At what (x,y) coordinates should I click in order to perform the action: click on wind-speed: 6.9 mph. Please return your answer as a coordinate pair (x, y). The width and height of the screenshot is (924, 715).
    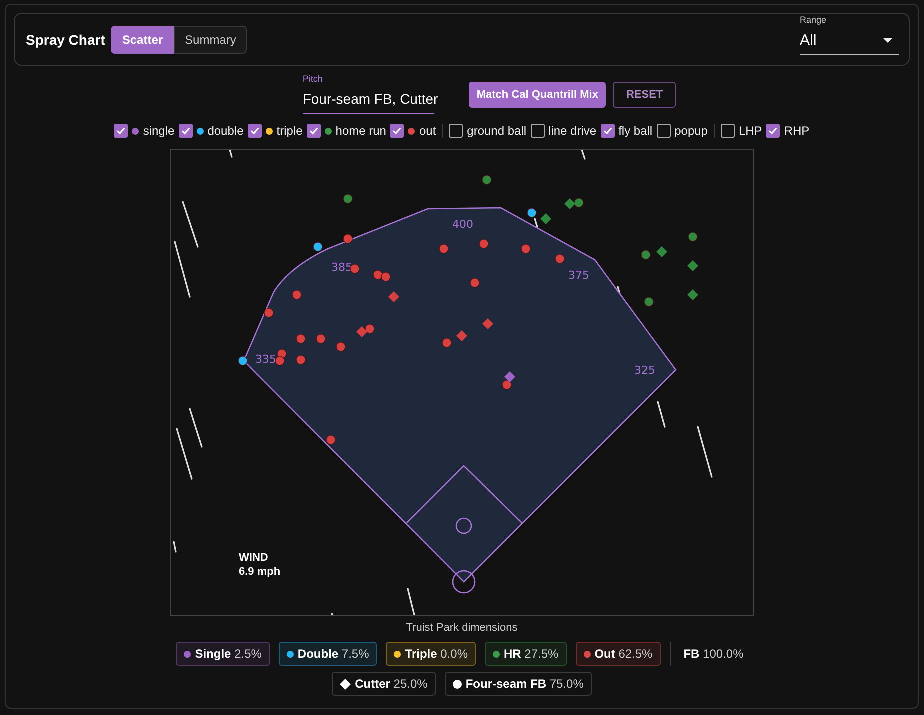
    Looking at the image, I should click on (260, 572).